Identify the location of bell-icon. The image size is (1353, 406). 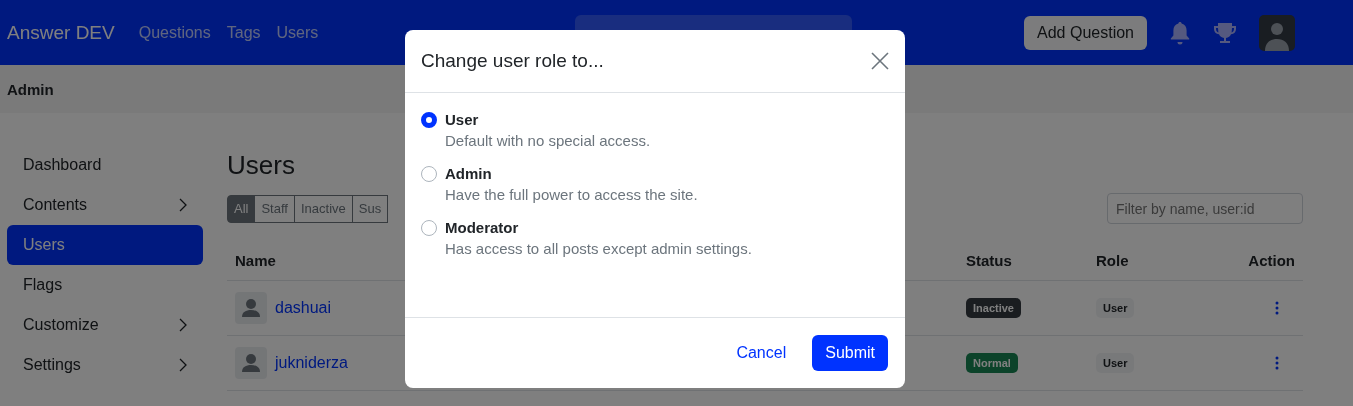
(1180, 32).